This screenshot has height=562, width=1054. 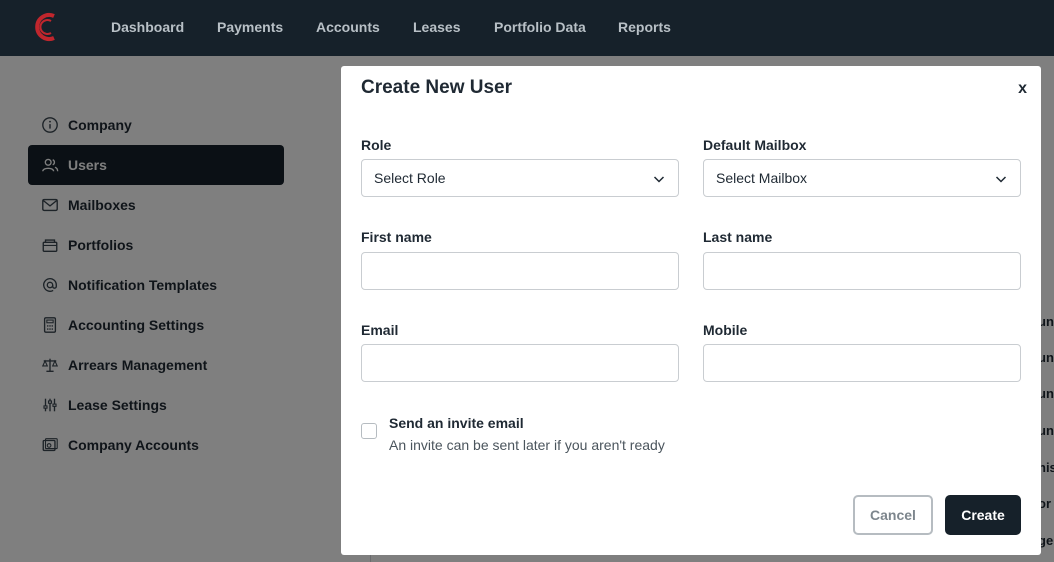 What do you see at coordinates (250, 27) in the screenshot?
I see `nav-payments: Payments` at bounding box center [250, 27].